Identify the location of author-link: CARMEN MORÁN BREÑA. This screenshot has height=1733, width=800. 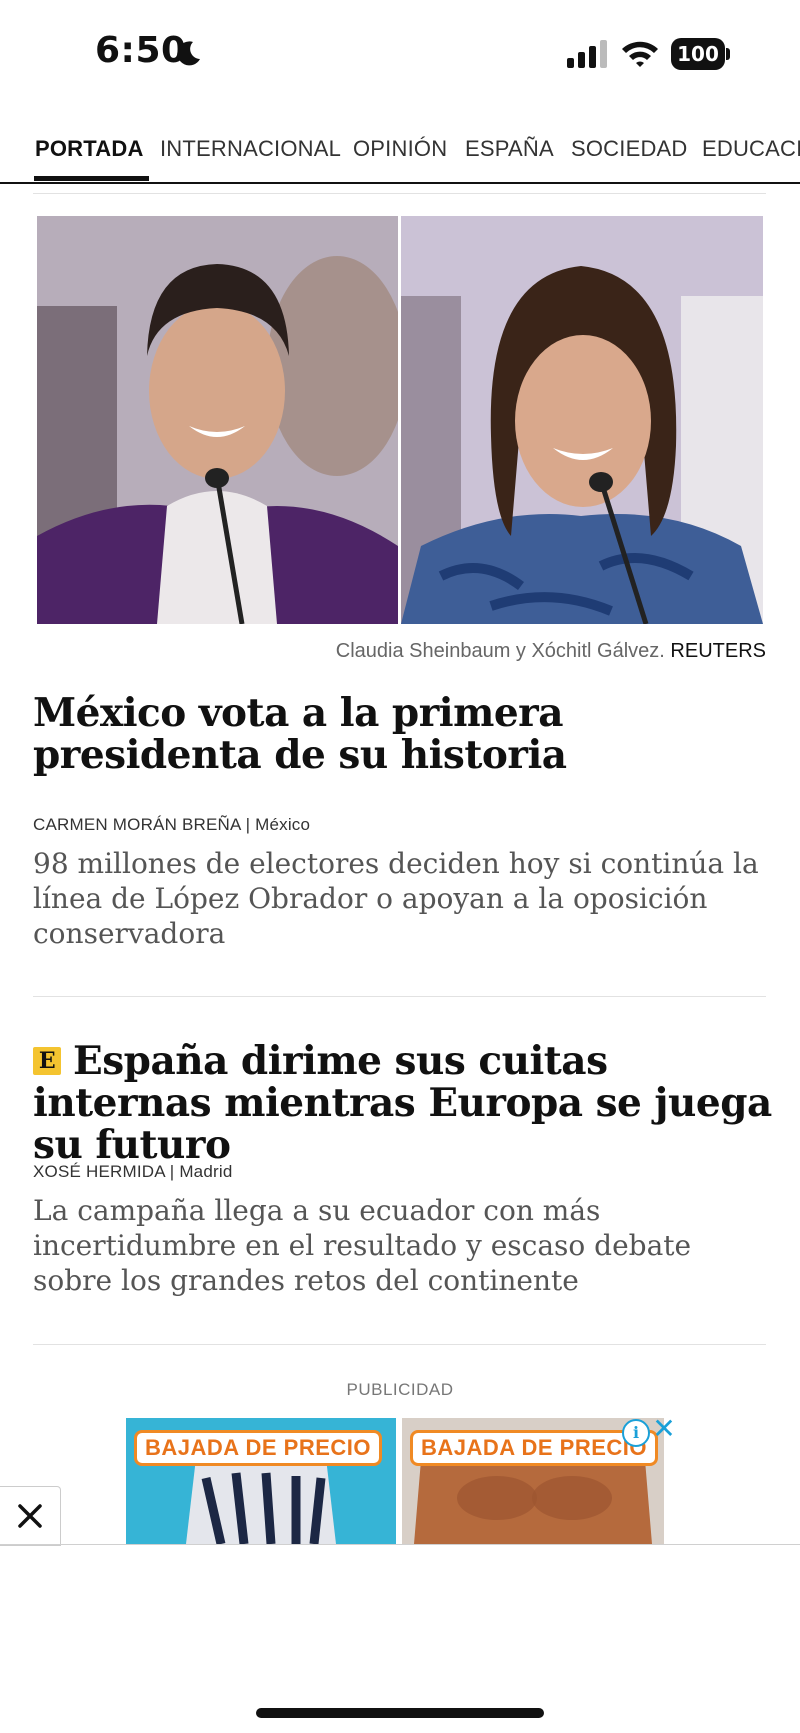
(137, 824).